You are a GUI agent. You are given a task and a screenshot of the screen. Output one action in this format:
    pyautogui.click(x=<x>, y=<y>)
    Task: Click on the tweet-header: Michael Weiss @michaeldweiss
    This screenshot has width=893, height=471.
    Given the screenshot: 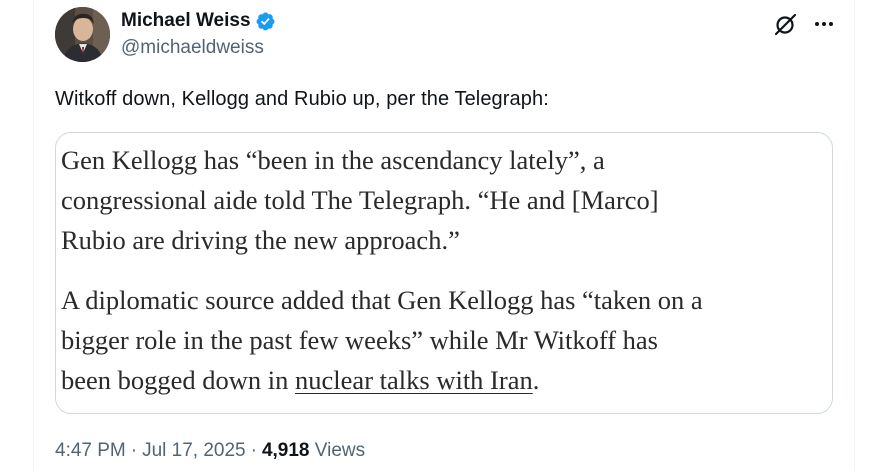 What is the action you would take?
    pyautogui.click(x=445, y=35)
    